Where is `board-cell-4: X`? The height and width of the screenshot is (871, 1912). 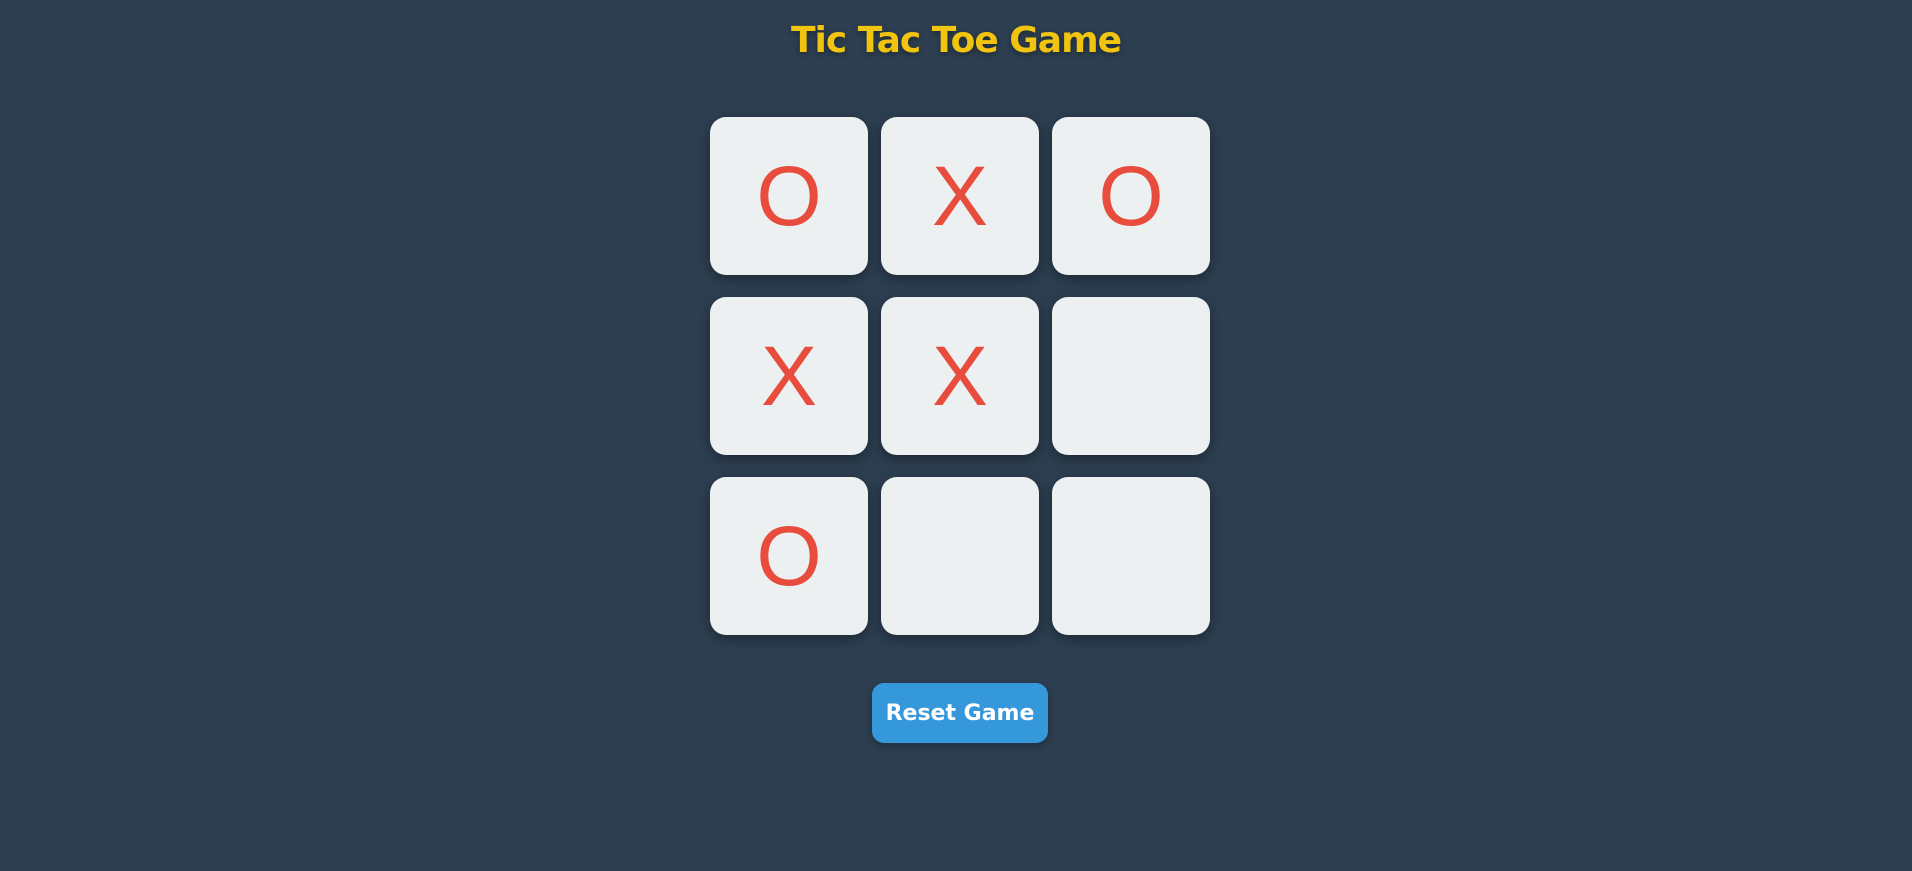 board-cell-4: X is located at coordinates (789, 376).